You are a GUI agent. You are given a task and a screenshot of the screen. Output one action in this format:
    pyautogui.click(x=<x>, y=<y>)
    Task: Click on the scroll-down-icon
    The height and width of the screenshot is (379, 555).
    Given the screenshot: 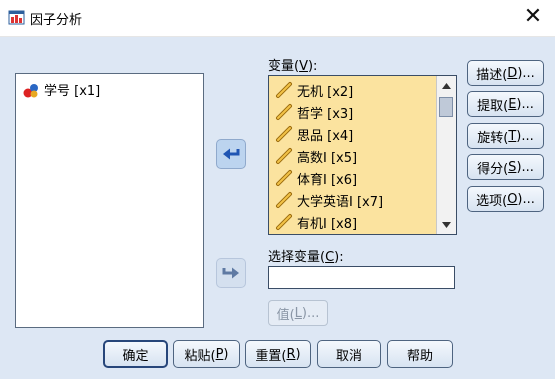 What is the action you would take?
    pyautogui.click(x=446, y=224)
    